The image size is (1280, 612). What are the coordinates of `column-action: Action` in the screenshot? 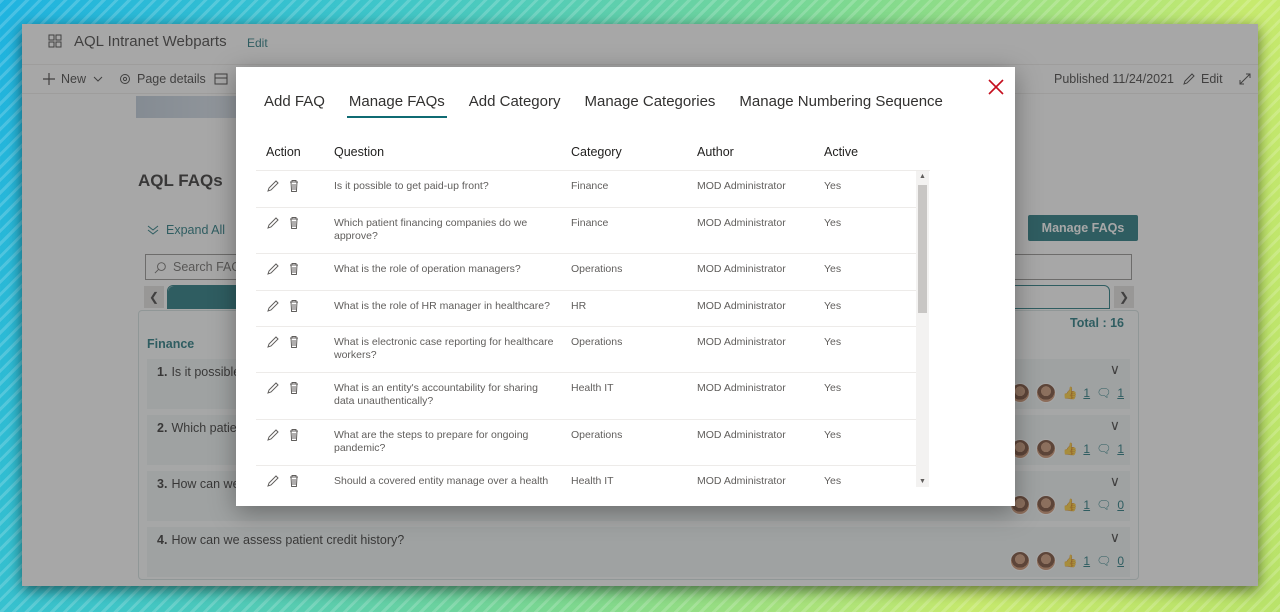 It's located at (283, 152).